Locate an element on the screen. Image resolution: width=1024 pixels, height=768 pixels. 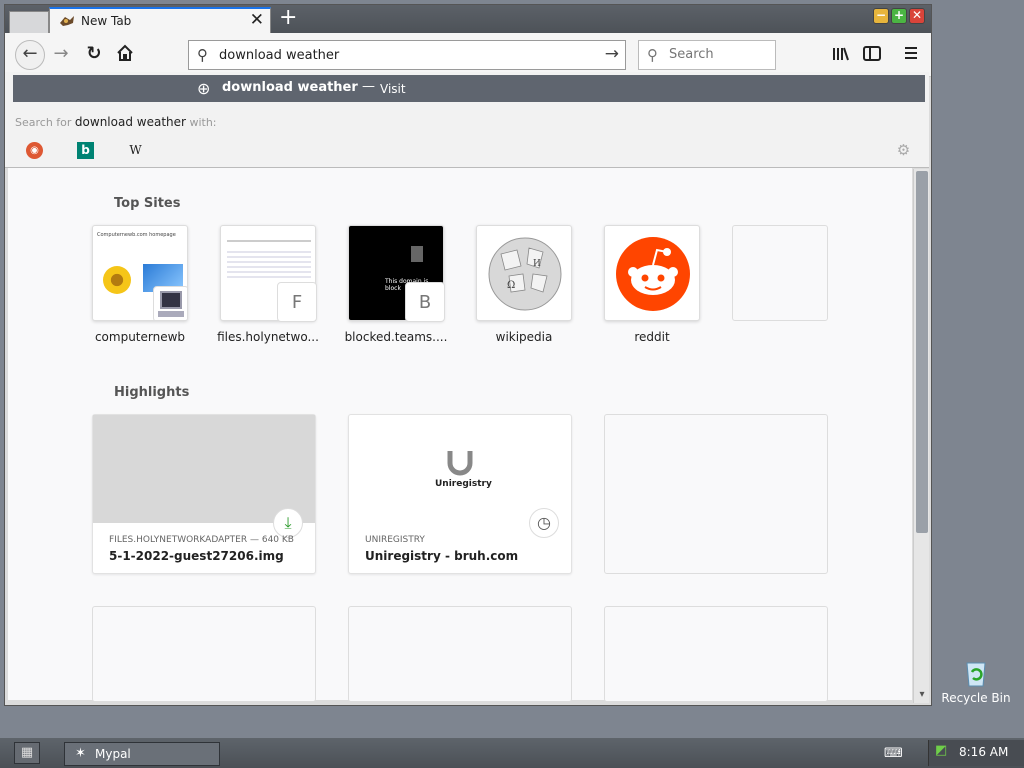
gear-icon: ⚙ is located at coordinates (903, 150).